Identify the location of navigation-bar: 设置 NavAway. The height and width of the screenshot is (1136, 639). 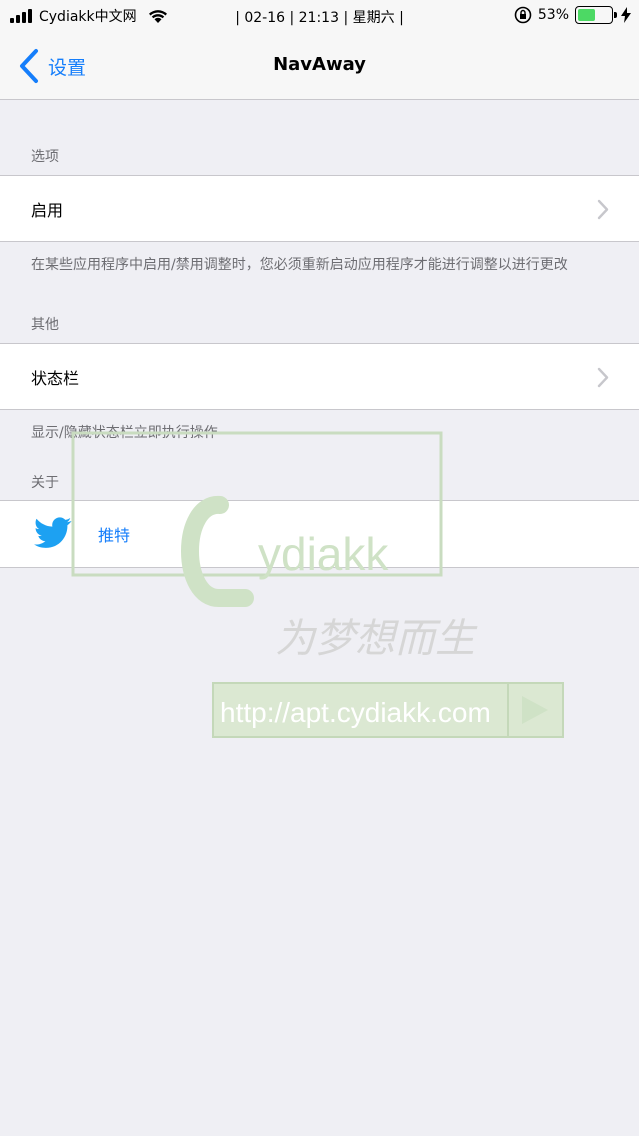
(319, 66).